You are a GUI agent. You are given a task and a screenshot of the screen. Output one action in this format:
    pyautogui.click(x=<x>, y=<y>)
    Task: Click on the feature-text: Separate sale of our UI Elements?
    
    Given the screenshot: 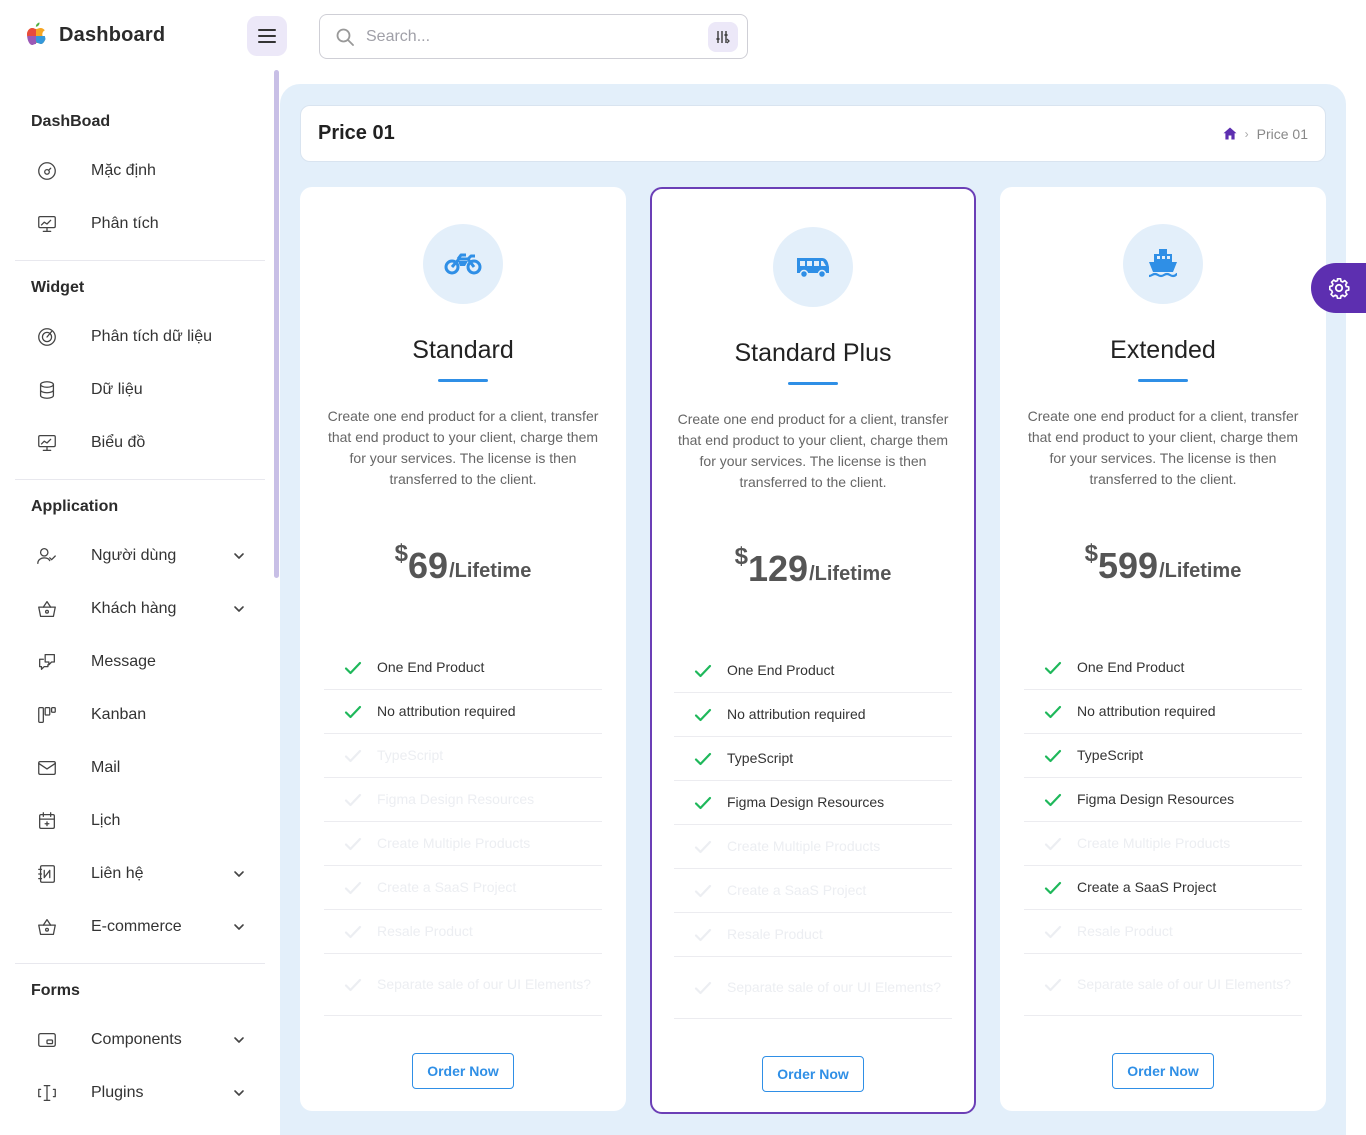 What is the action you would take?
    pyautogui.click(x=484, y=984)
    